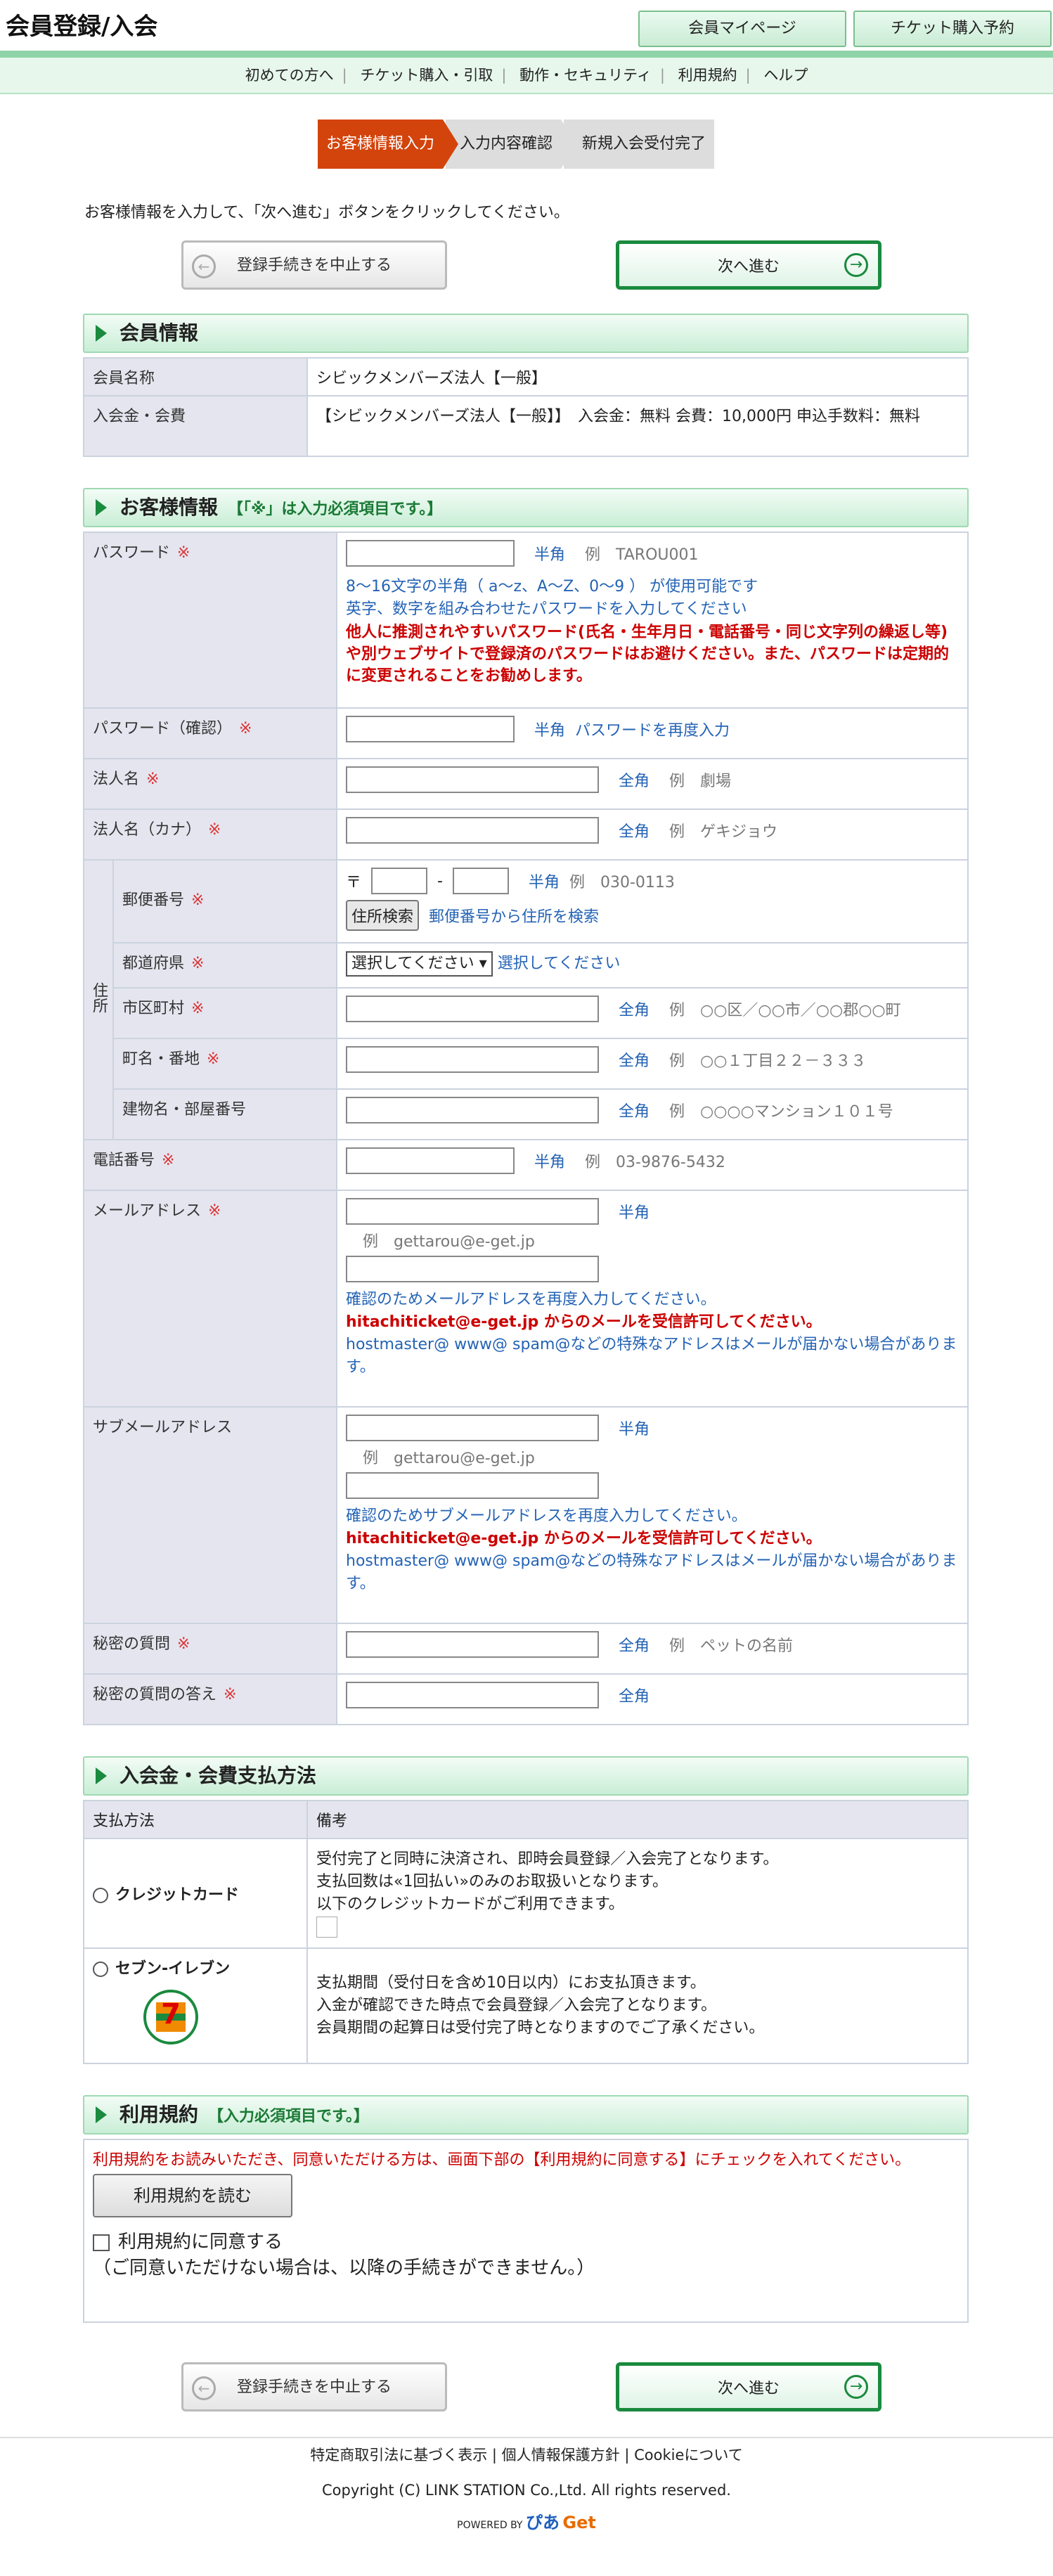  I want to click on mypage-button: 会員マイページ, so click(742, 29).